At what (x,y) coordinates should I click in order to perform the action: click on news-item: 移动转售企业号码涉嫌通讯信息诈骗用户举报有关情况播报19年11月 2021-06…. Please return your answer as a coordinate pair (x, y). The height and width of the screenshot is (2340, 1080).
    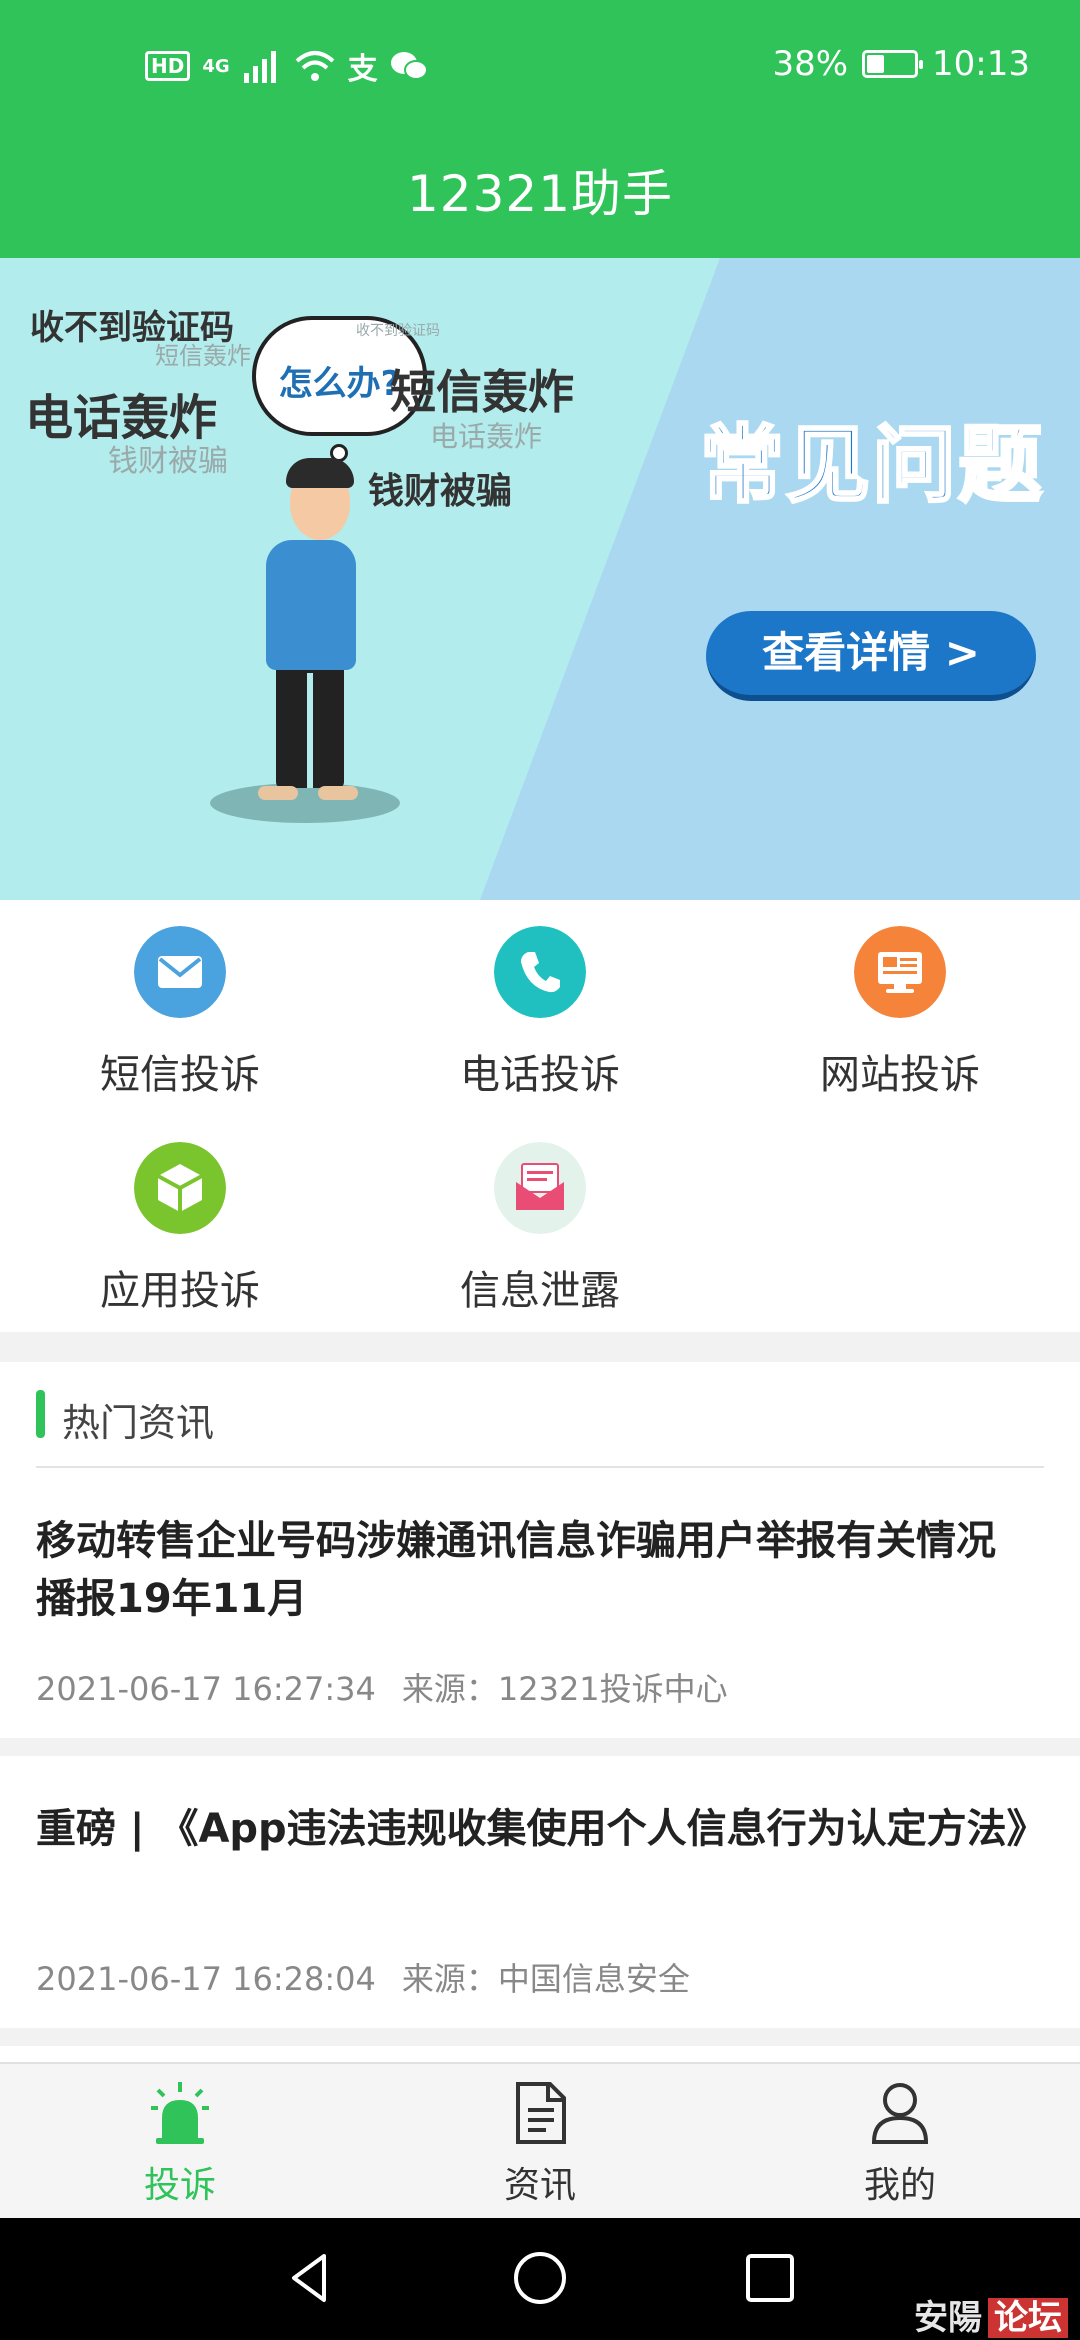
    Looking at the image, I should click on (540, 1603).